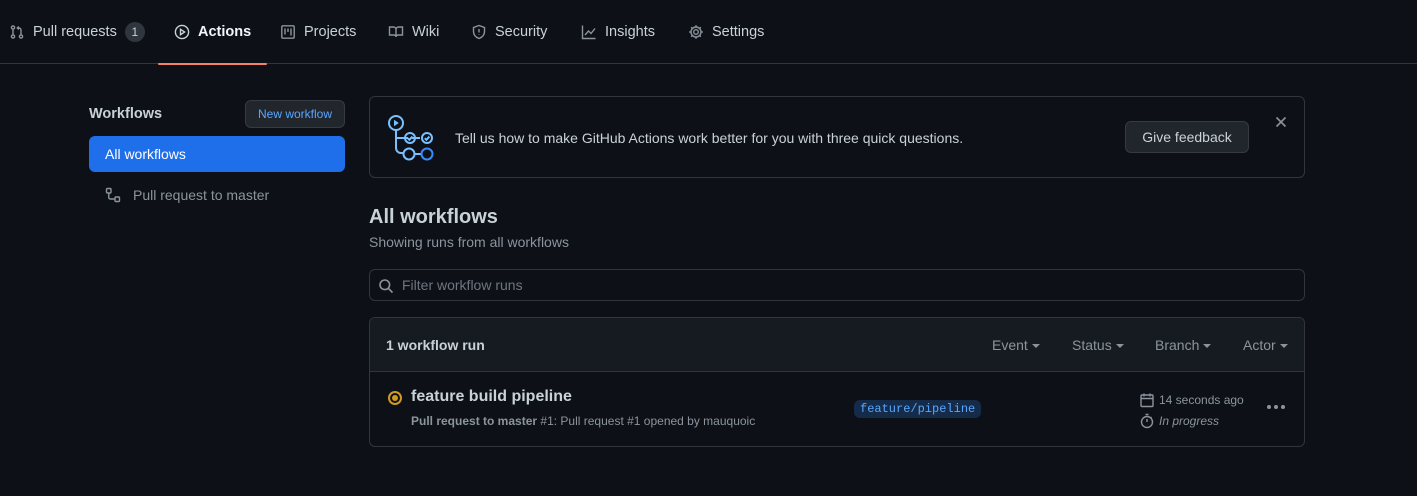 The width and height of the screenshot is (1417, 496). I want to click on stopwatch-icon, so click(1147, 421).